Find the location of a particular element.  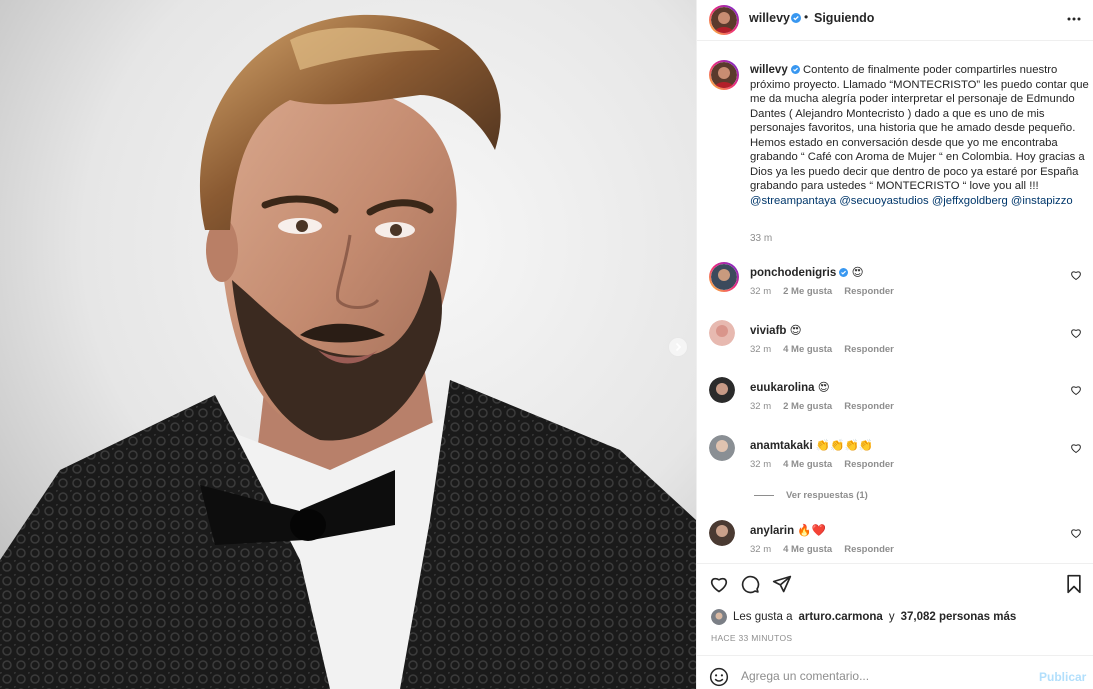

add-comment-bar: Publicar is located at coordinates (895, 672).